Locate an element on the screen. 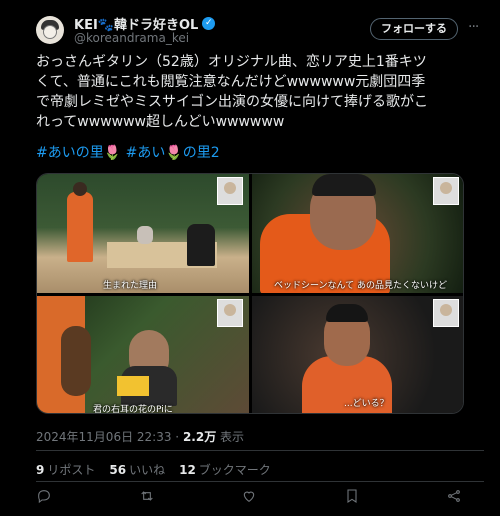  bookmarks-stat: 12 ブックマーク is located at coordinates (225, 469).